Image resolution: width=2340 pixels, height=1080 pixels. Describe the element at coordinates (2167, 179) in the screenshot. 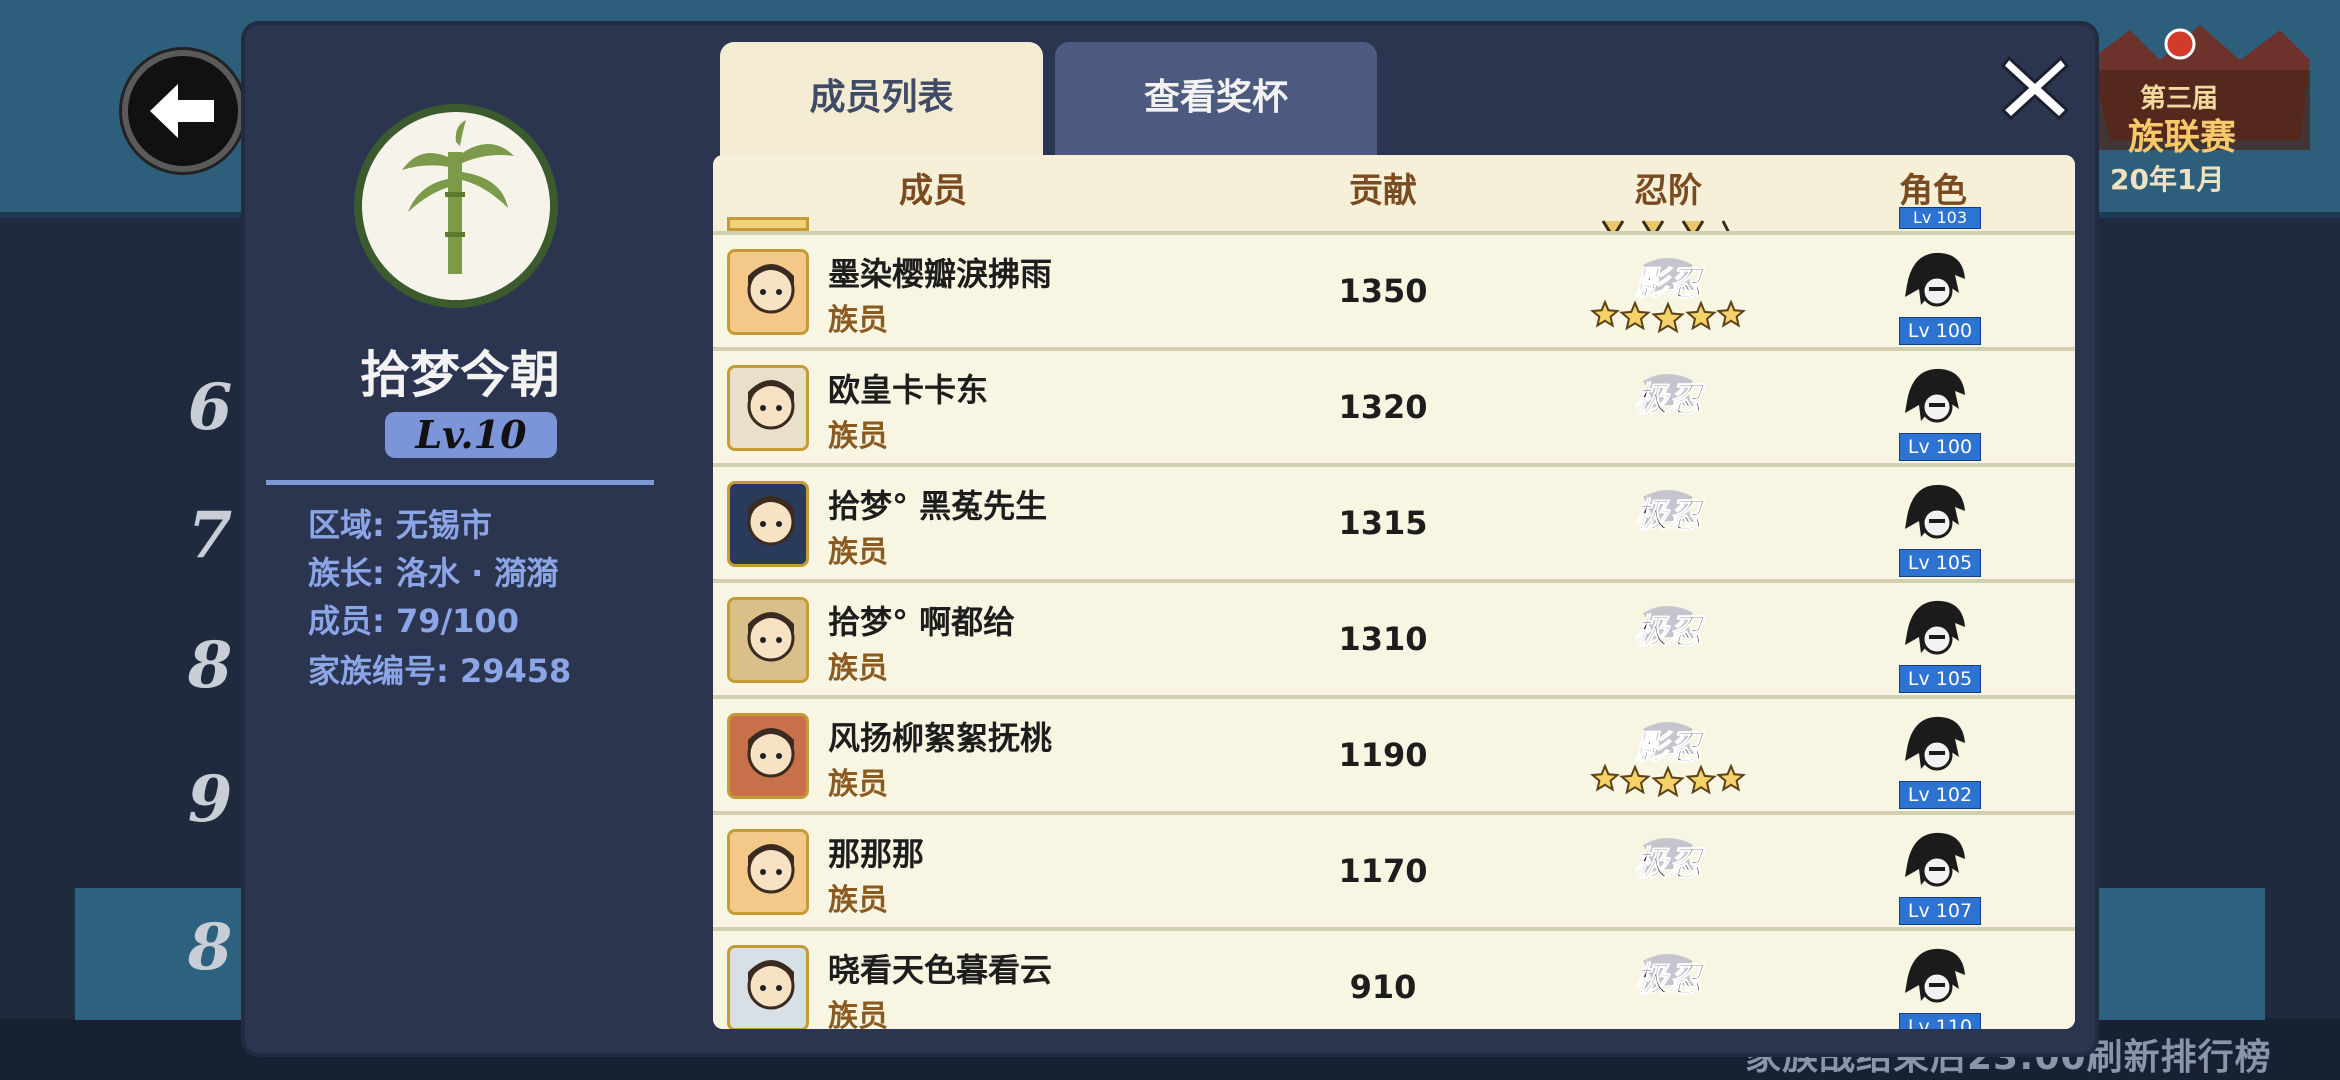

I see `event-badge-line3: 20年1月` at that location.